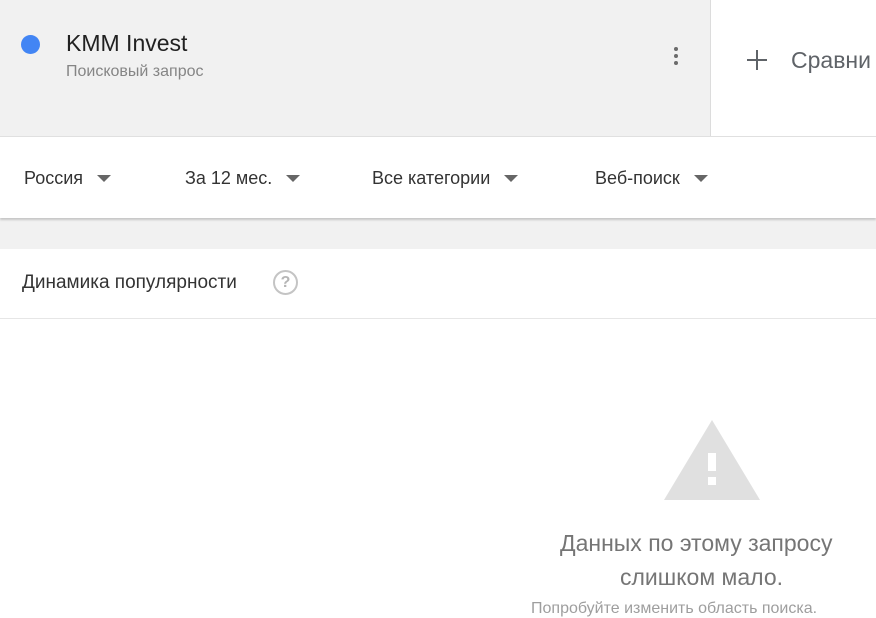 This screenshot has height=618, width=876. Describe the element at coordinates (701, 577) in the screenshot. I see `empty-state-message-continued: слишком мало.` at that location.